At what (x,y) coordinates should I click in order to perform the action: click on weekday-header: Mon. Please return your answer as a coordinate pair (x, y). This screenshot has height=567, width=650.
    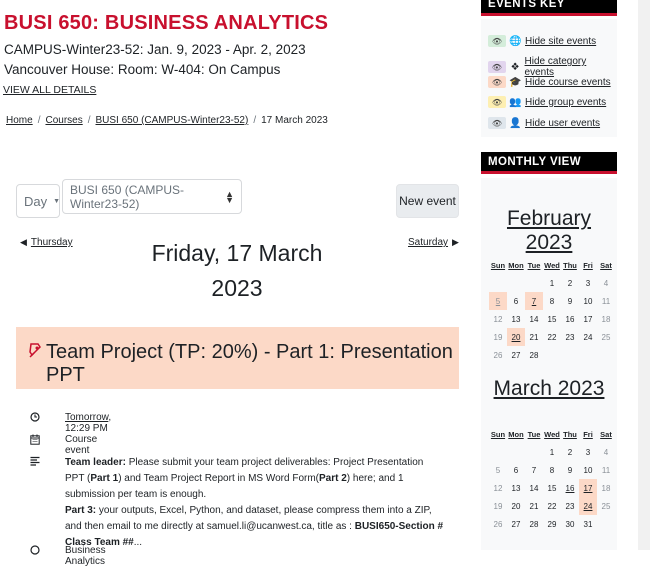
    Looking at the image, I should click on (516, 265).